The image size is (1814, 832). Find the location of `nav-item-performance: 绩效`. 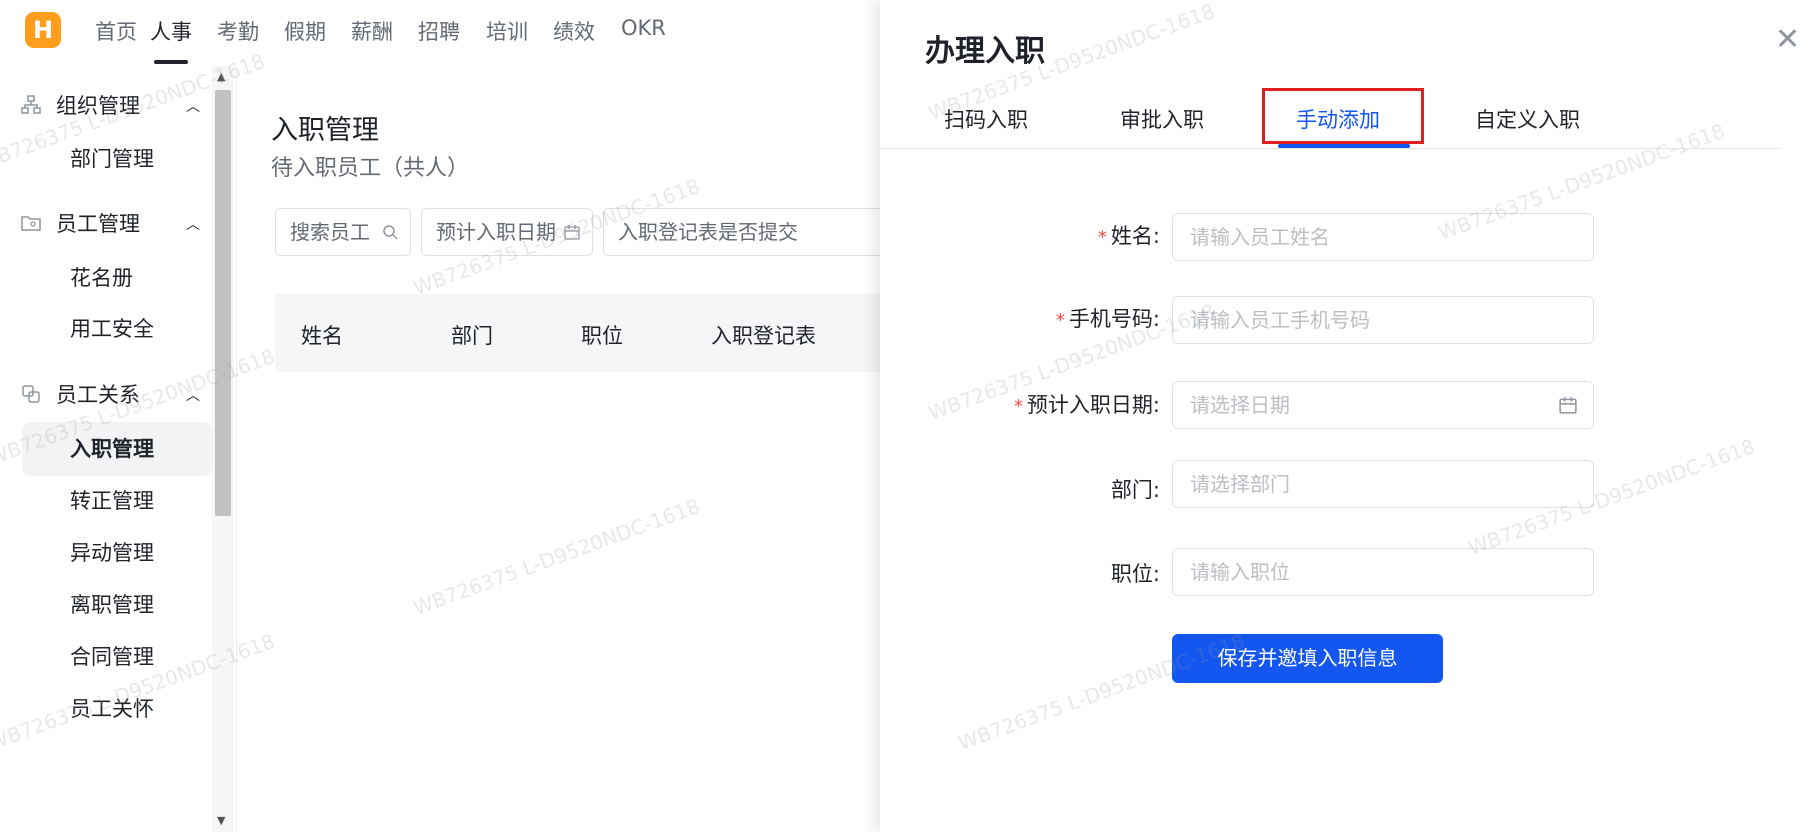

nav-item-performance: 绩效 is located at coordinates (574, 31).